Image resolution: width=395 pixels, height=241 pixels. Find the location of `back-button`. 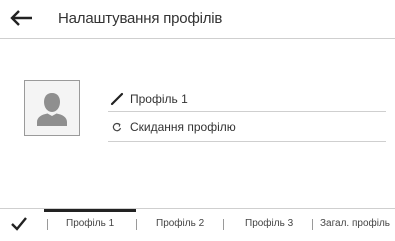

back-button is located at coordinates (21, 18).